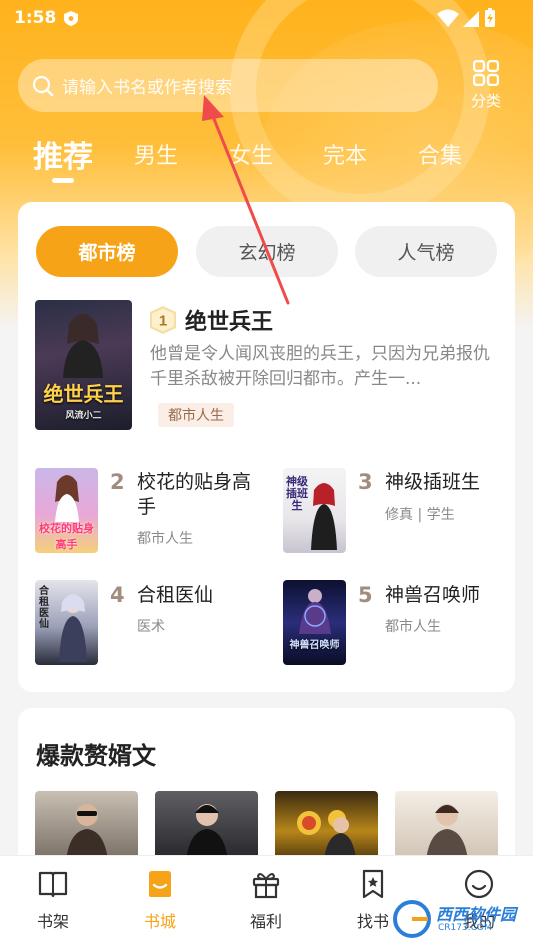  Describe the element at coordinates (426, 251) in the screenshot. I see `pill-popular: 人气榜` at that location.